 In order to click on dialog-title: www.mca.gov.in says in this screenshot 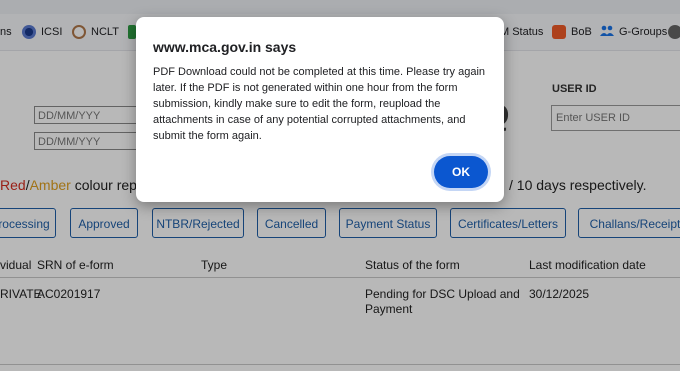, I will do `click(225, 47)`.